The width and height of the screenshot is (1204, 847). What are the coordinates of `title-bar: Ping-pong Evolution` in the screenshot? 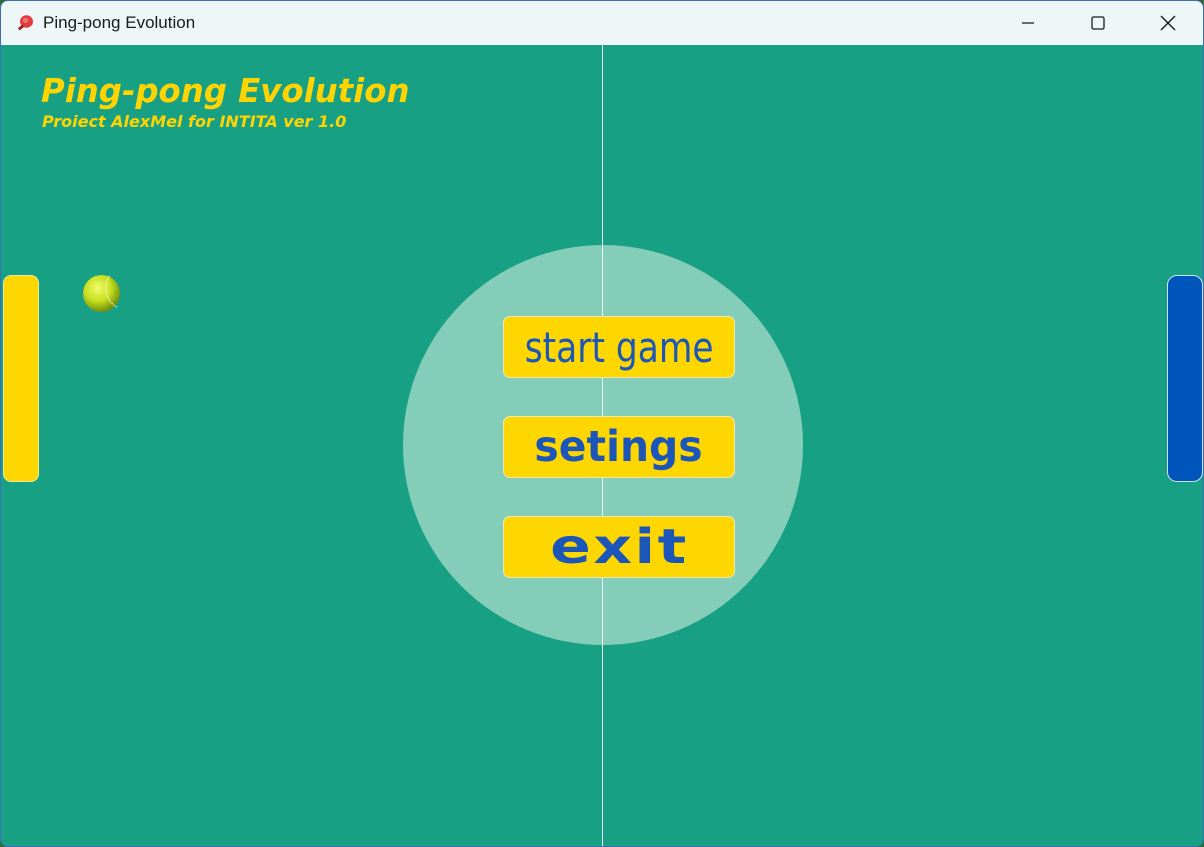 It's located at (602, 23).